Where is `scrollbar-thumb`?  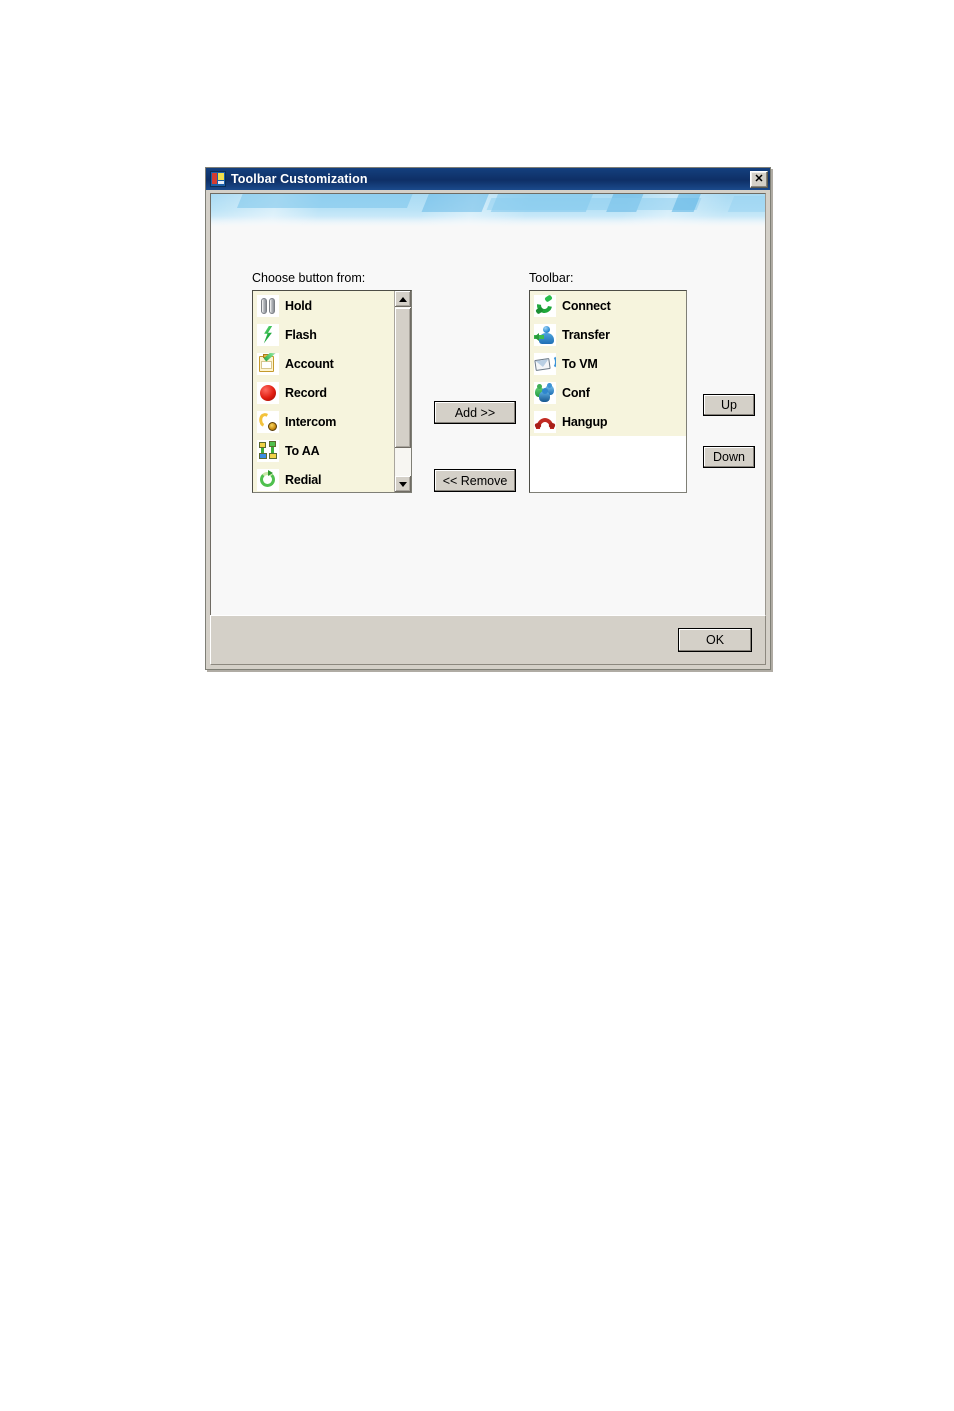 scrollbar-thumb is located at coordinates (403, 378).